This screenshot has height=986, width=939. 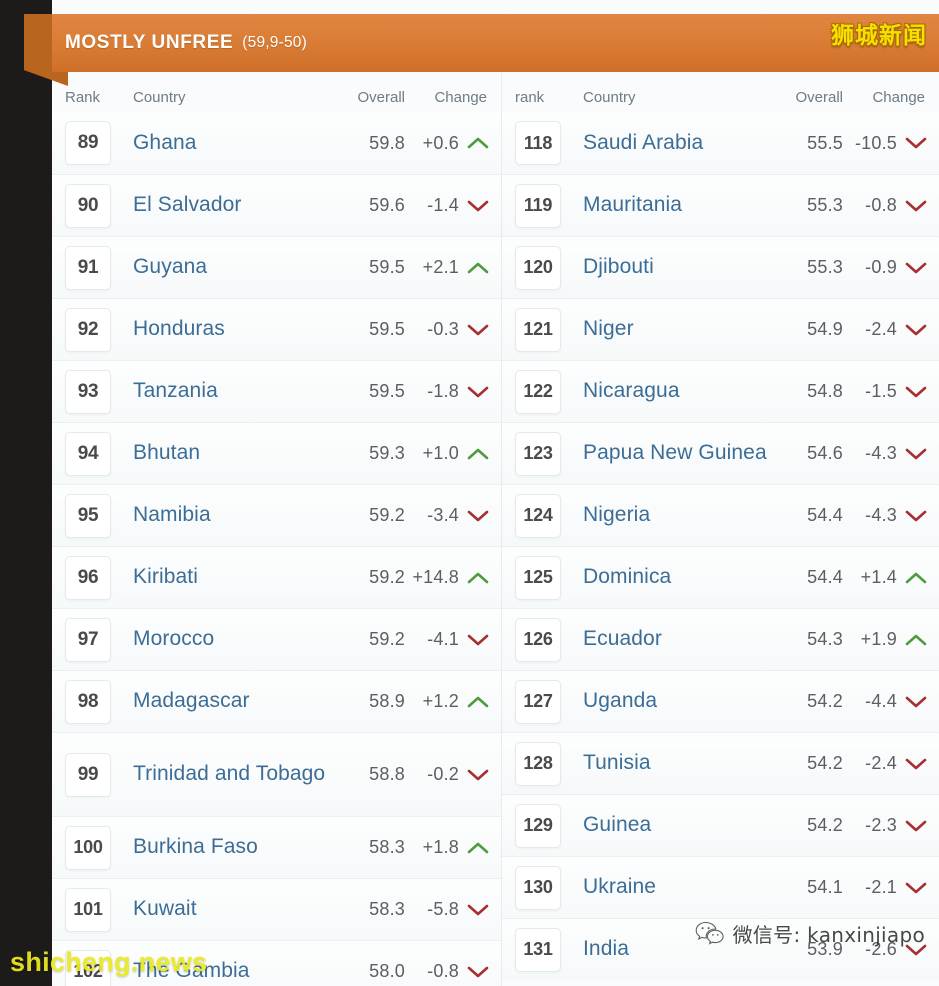 What do you see at coordinates (469, 50) in the screenshot?
I see `category-banner: MOSTLY UNFREE (59,9-50)` at bounding box center [469, 50].